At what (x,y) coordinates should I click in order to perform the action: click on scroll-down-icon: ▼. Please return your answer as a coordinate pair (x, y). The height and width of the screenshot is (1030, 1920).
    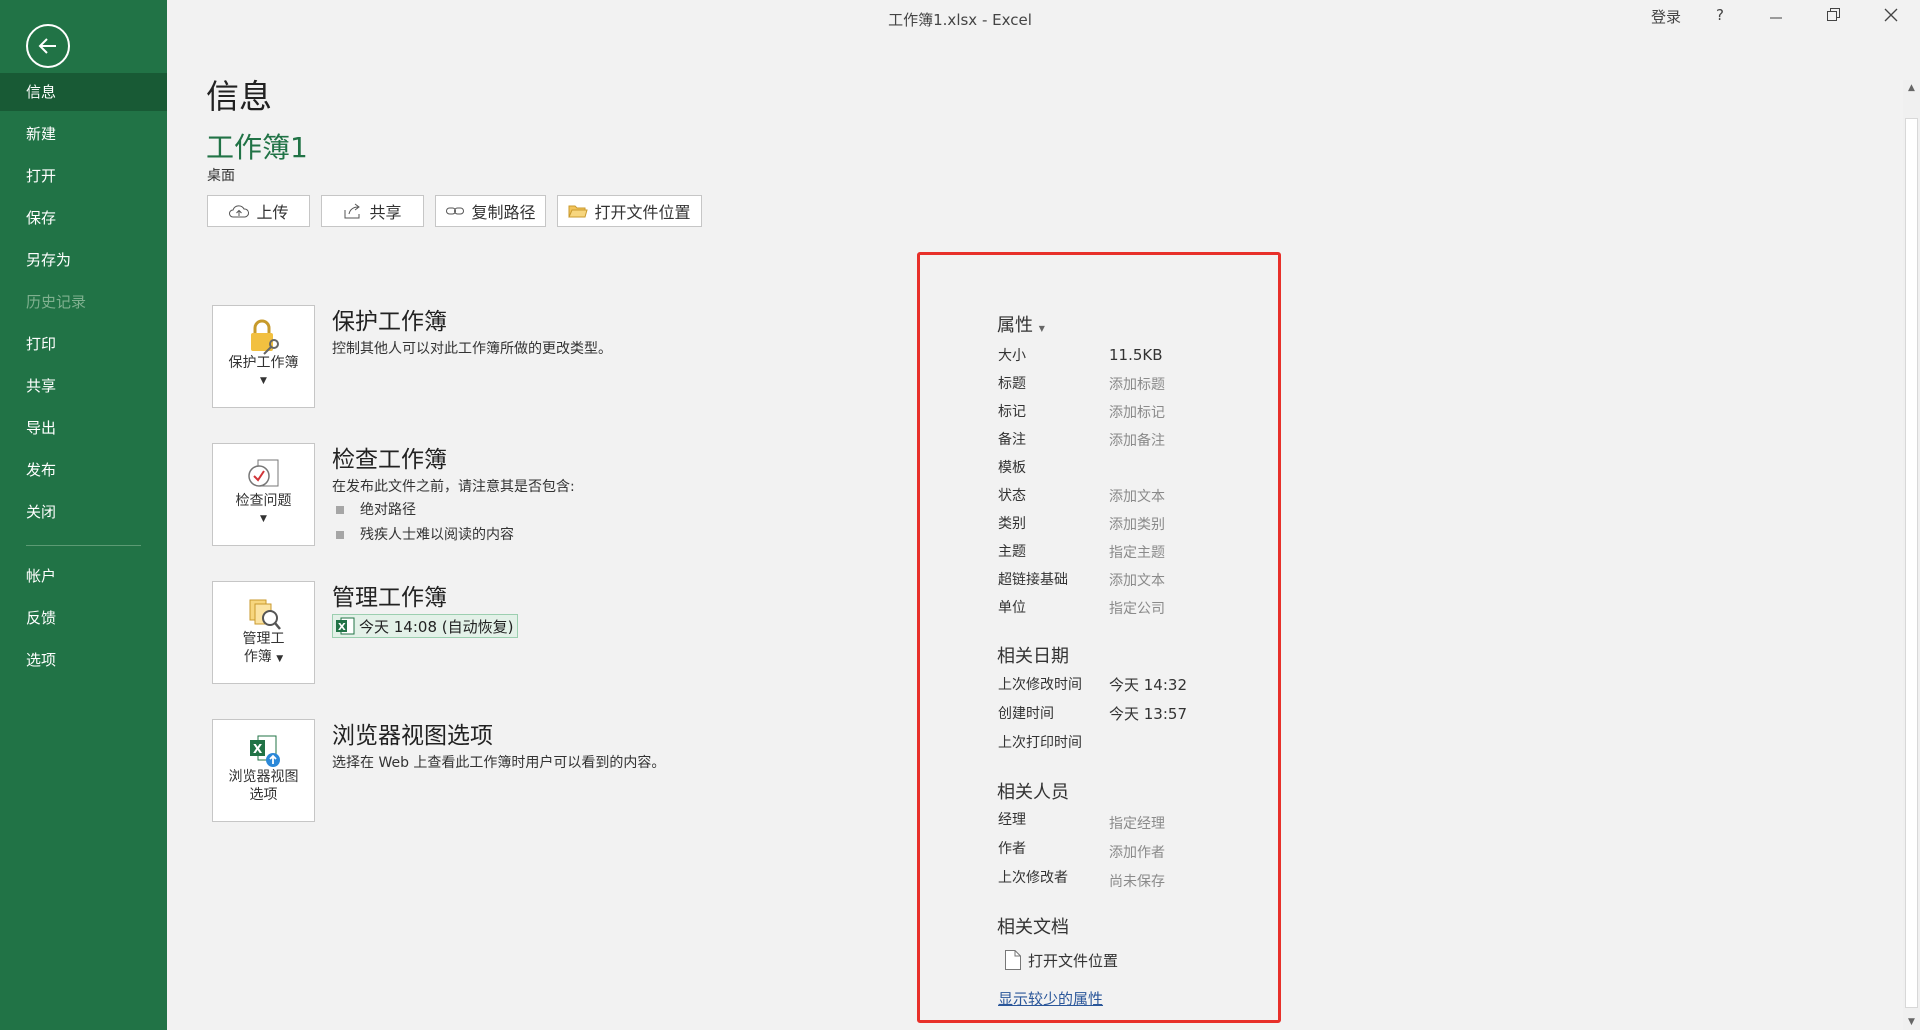
    Looking at the image, I should click on (1911, 1022).